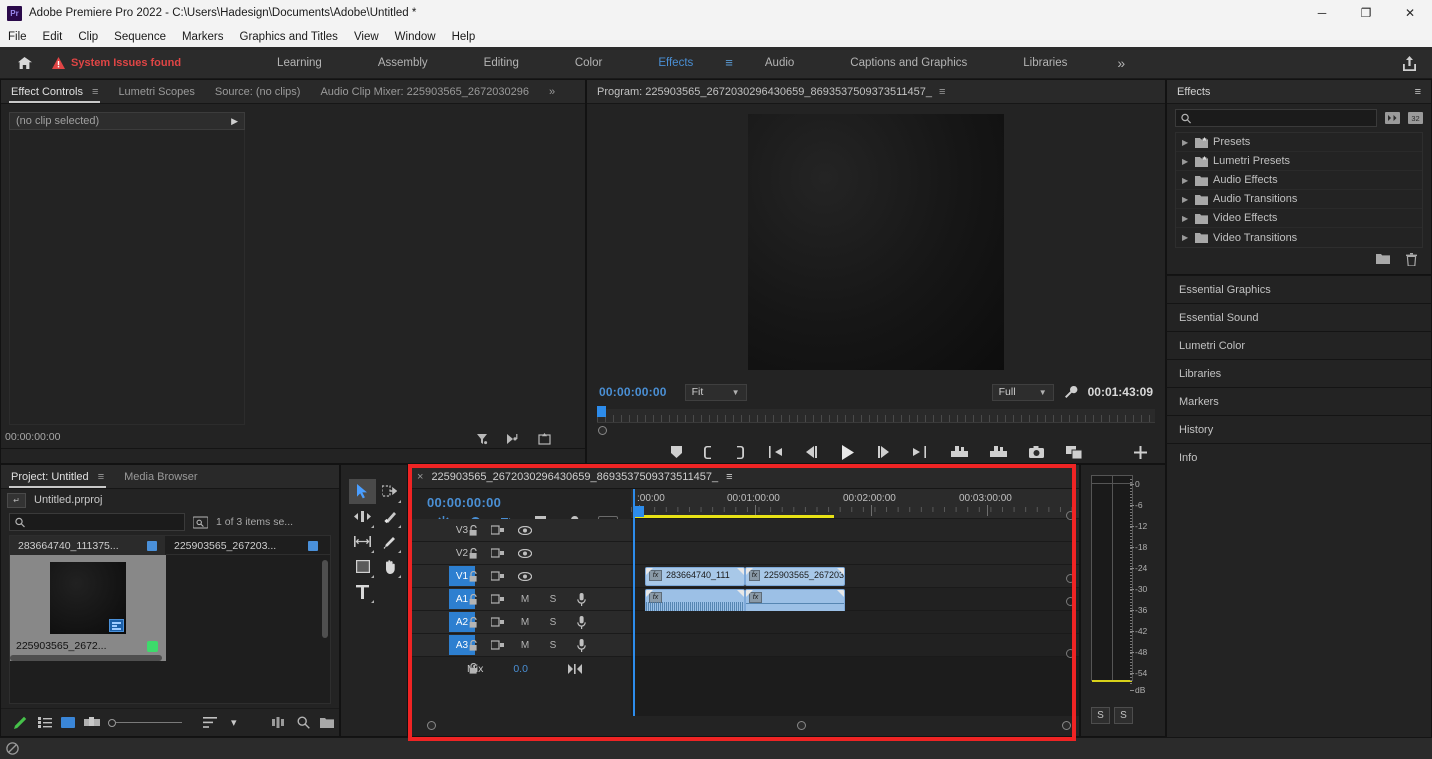  I want to click on project-search-input, so click(107, 522).